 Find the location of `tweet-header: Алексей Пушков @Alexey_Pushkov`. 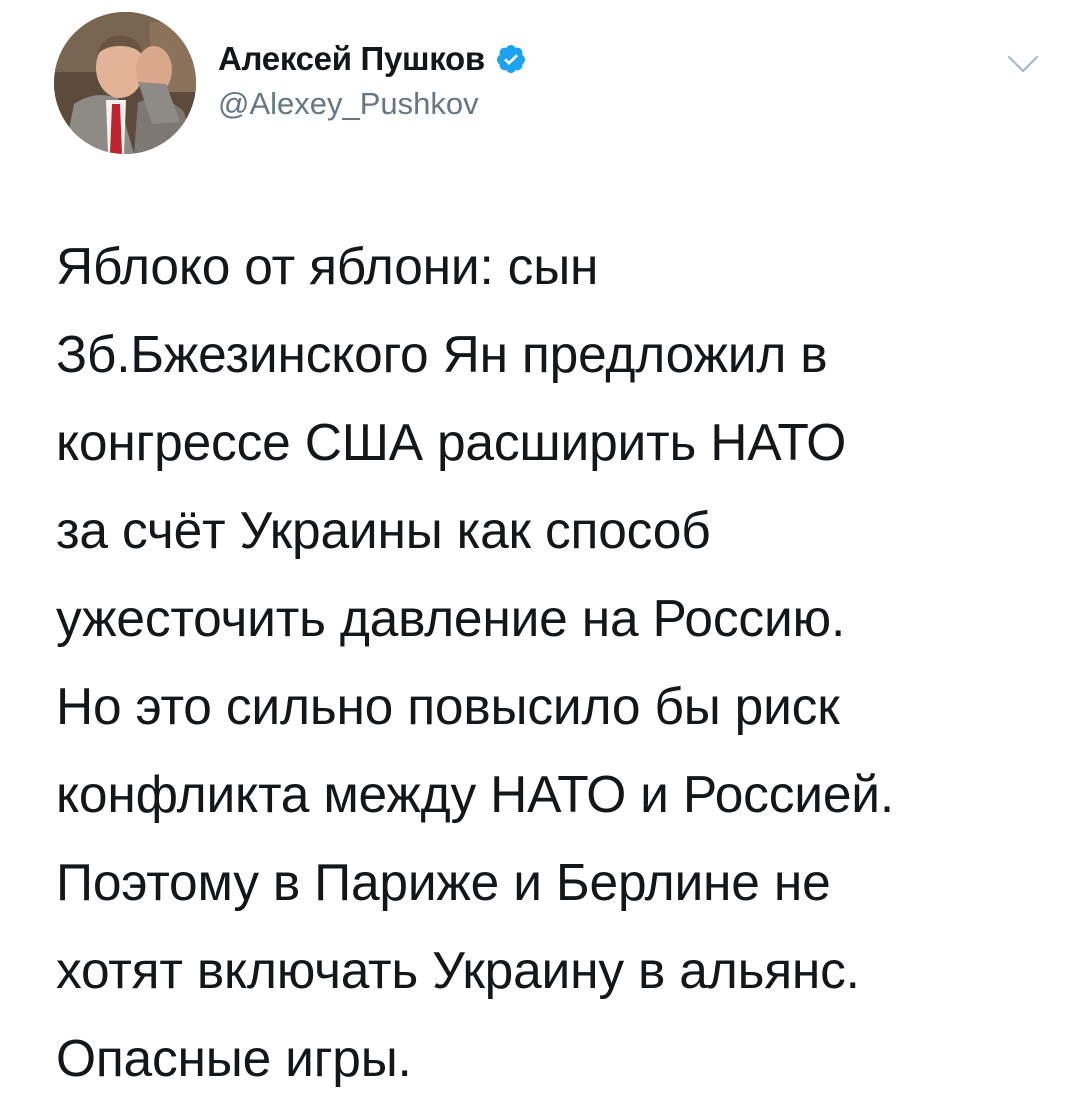

tweet-header: Алексей Пушков @Alexey_Pushkov is located at coordinates (554, 84).